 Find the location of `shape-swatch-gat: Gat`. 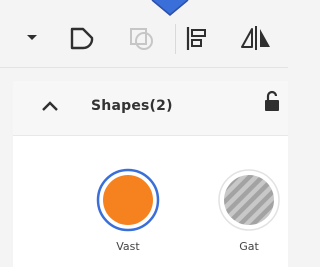

shape-swatch-gat: Gat is located at coordinates (249, 210).